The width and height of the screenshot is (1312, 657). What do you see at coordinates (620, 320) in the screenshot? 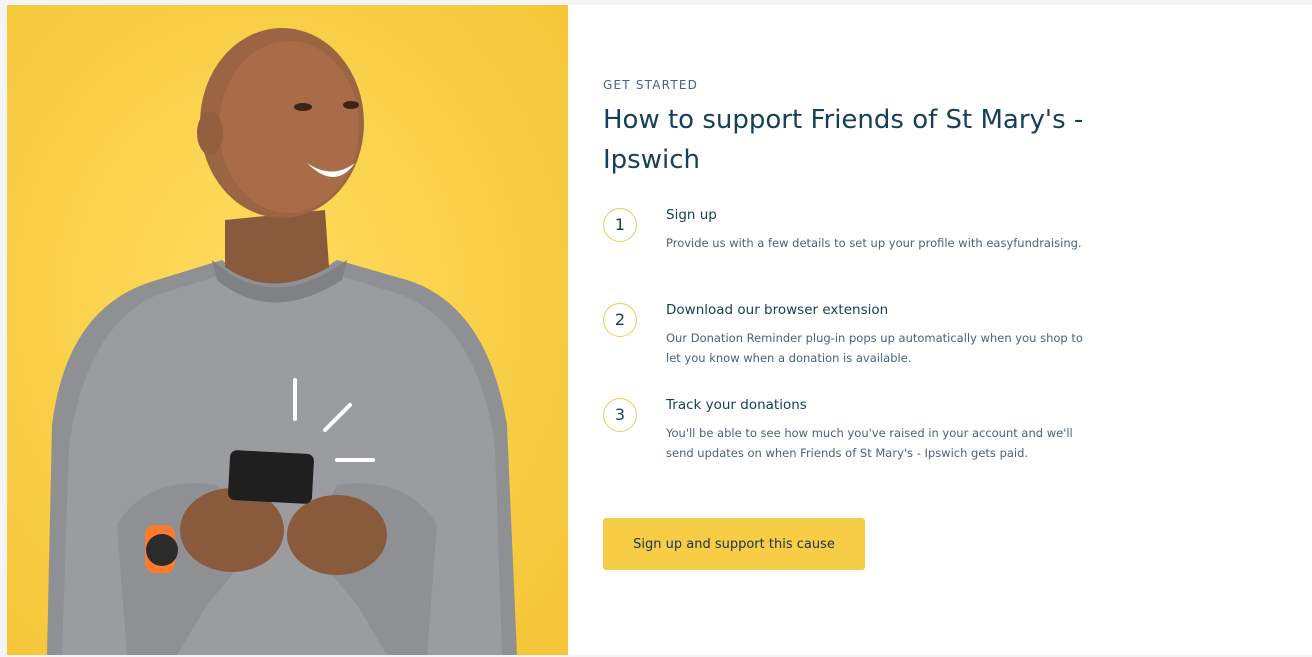
I see `step-number-badge: 2` at bounding box center [620, 320].